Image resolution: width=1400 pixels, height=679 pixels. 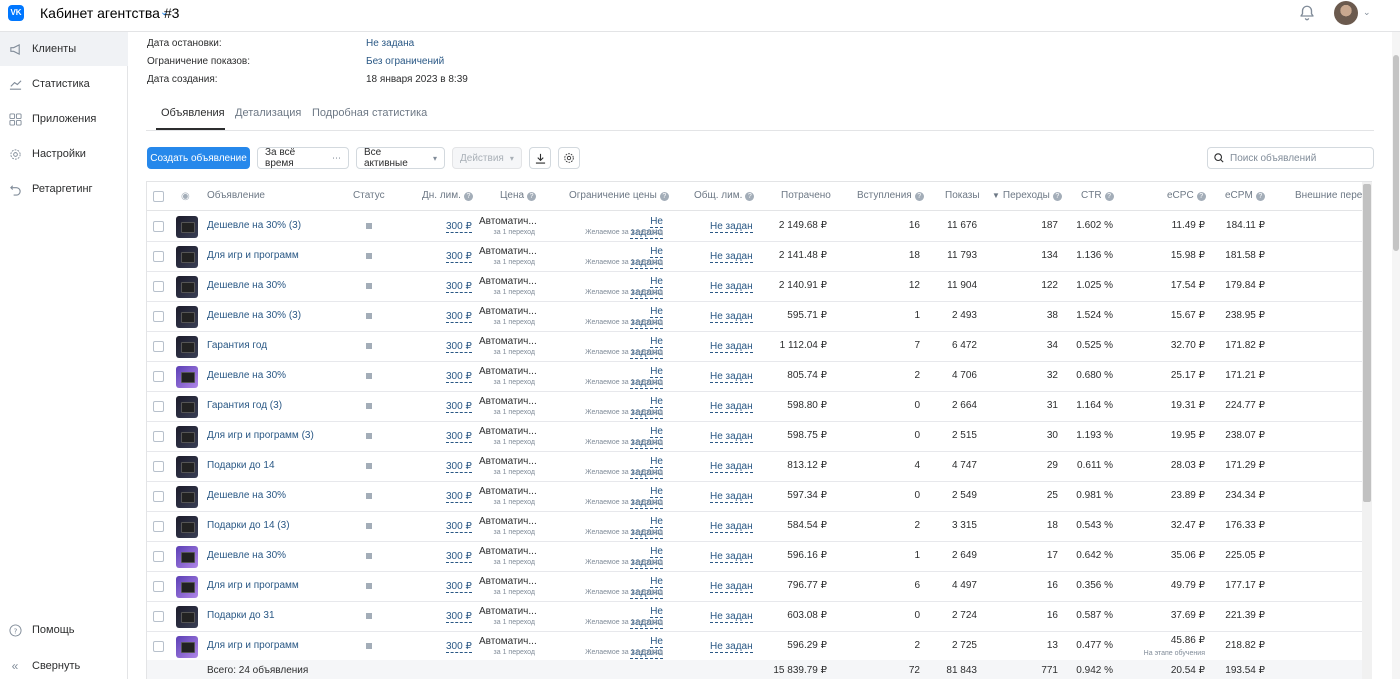 What do you see at coordinates (1186, 195) in the screenshot?
I see `col-ecpc: eCPC?` at bounding box center [1186, 195].